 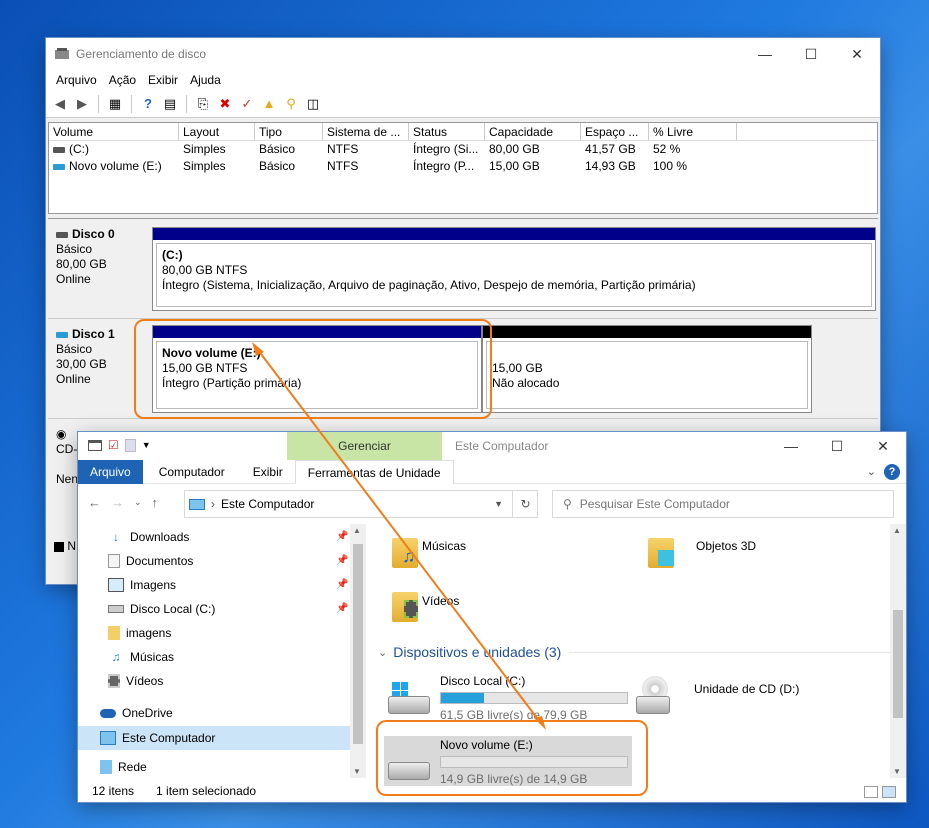 What do you see at coordinates (170, 104) in the screenshot?
I see `properties-icon: ▤` at bounding box center [170, 104].